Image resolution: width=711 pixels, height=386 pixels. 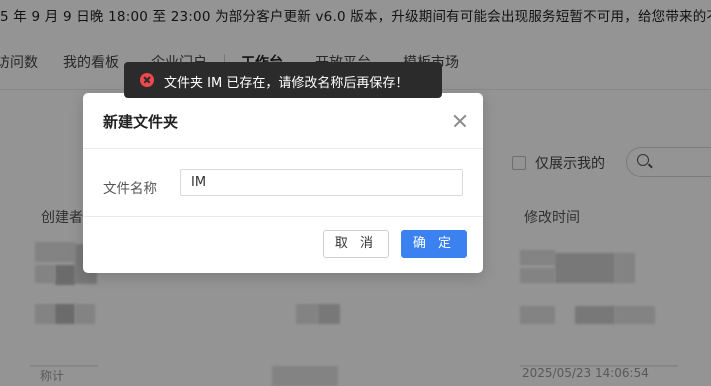 I want to click on cancel-button: 取 消, so click(x=356, y=244).